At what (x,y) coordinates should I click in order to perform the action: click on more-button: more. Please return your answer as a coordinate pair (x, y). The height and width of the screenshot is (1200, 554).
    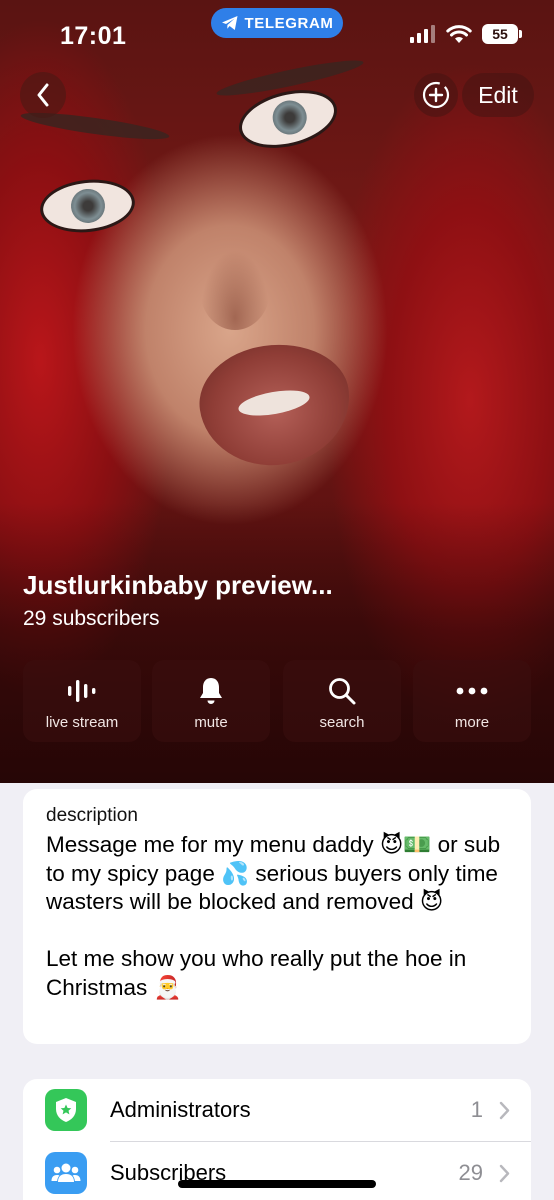
    Looking at the image, I should click on (472, 701).